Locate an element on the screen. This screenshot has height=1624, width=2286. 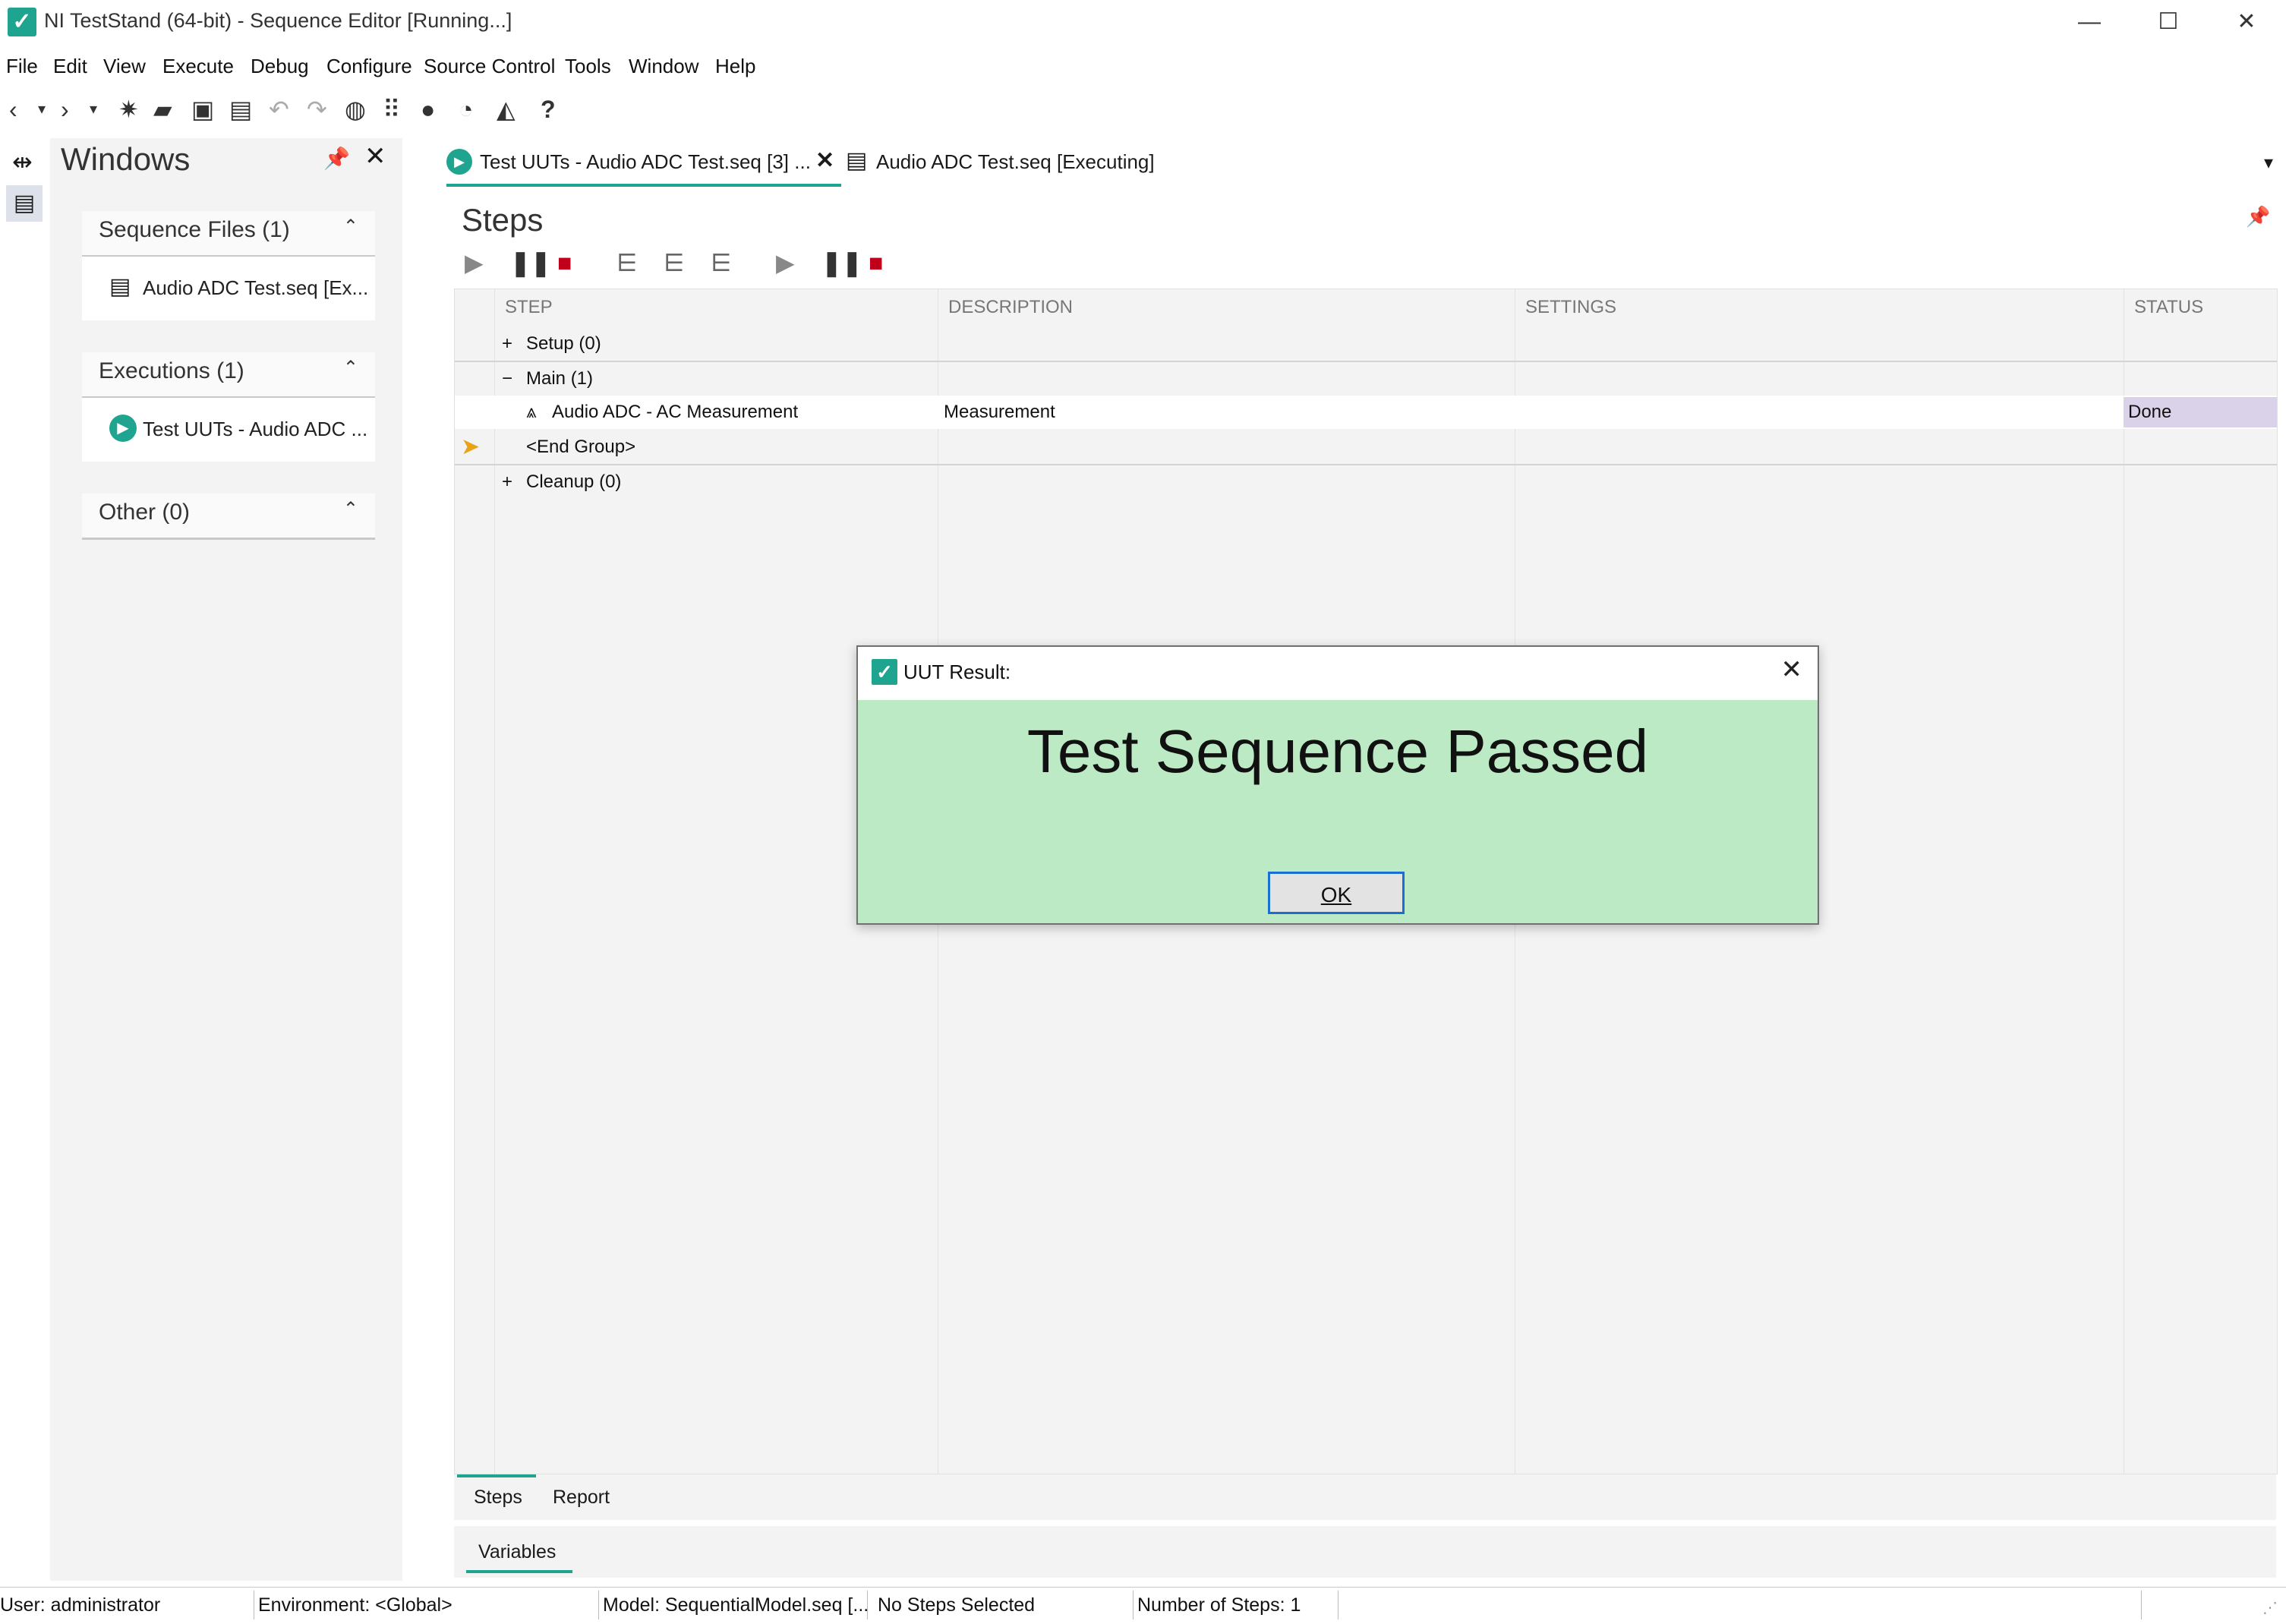
back-icon: ‹ is located at coordinates (13, 109).